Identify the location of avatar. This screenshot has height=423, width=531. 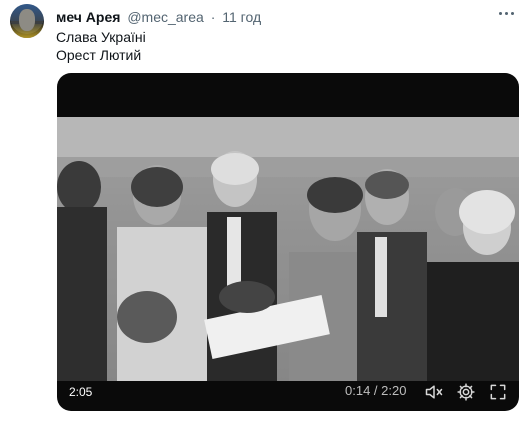
(27, 21).